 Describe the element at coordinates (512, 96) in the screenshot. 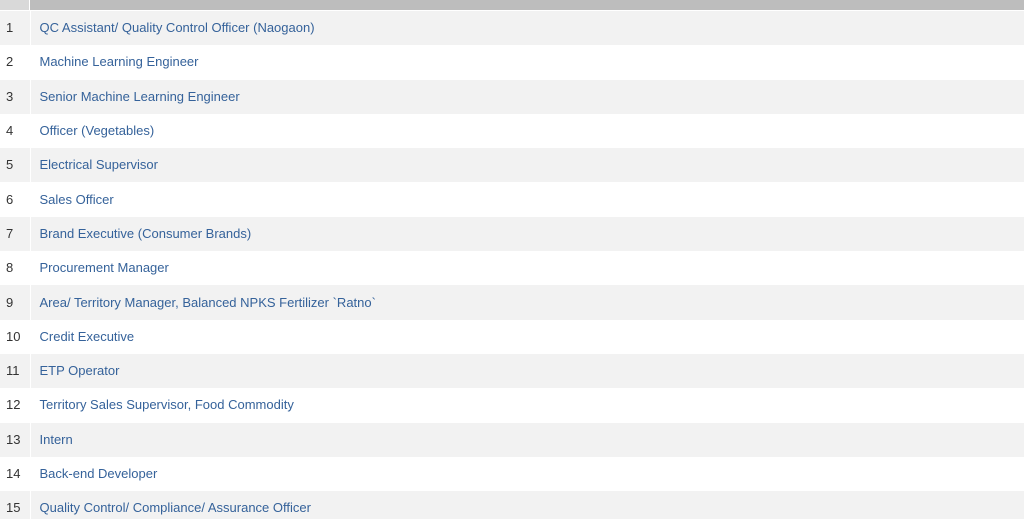

I see `table-row: 3 Senior Machine Learning Engineer` at that location.